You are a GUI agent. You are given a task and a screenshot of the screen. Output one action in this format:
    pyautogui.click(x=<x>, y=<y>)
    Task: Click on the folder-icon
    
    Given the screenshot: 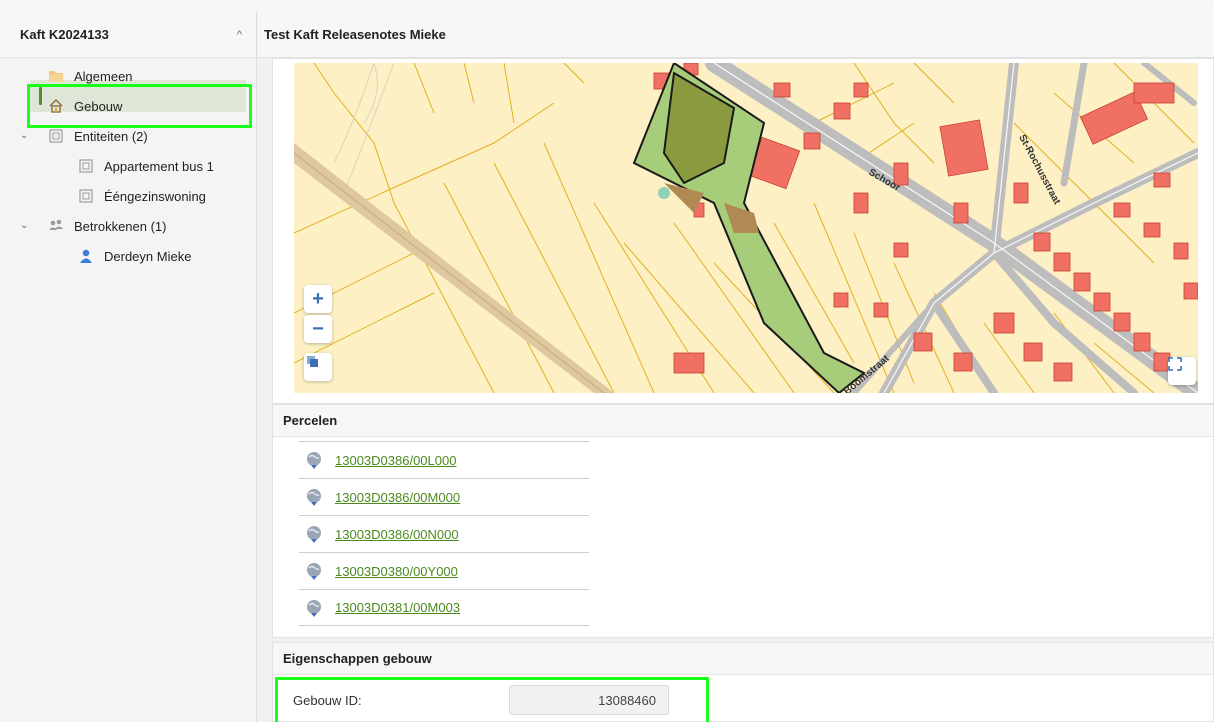 What is the action you would take?
    pyautogui.click(x=56, y=76)
    